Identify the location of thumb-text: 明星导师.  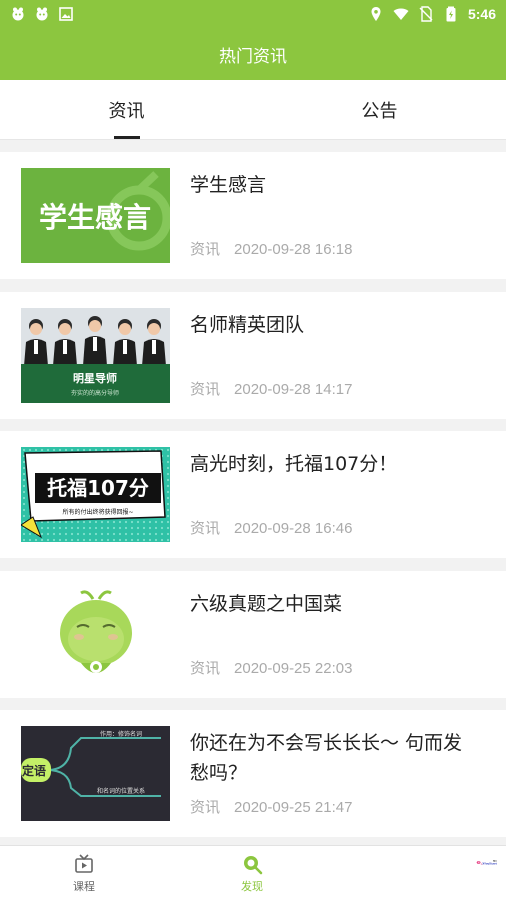
(95, 378).